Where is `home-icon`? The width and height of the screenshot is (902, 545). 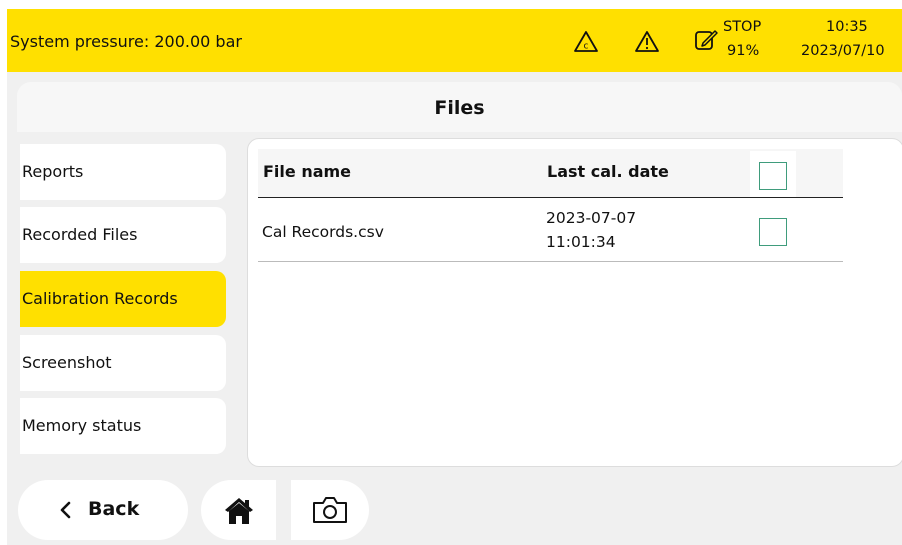 home-icon is located at coordinates (239, 511).